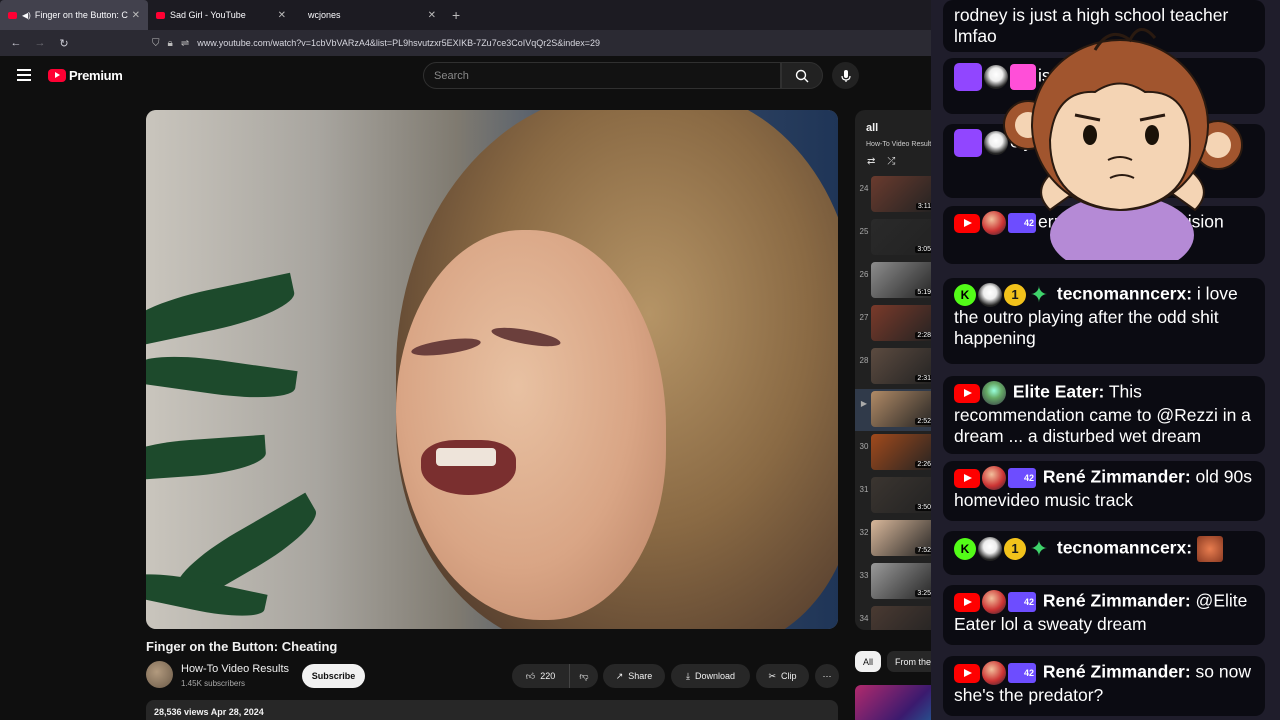 The height and width of the screenshot is (720, 1280). I want to click on playlist-item-index: 26, so click(864, 274).